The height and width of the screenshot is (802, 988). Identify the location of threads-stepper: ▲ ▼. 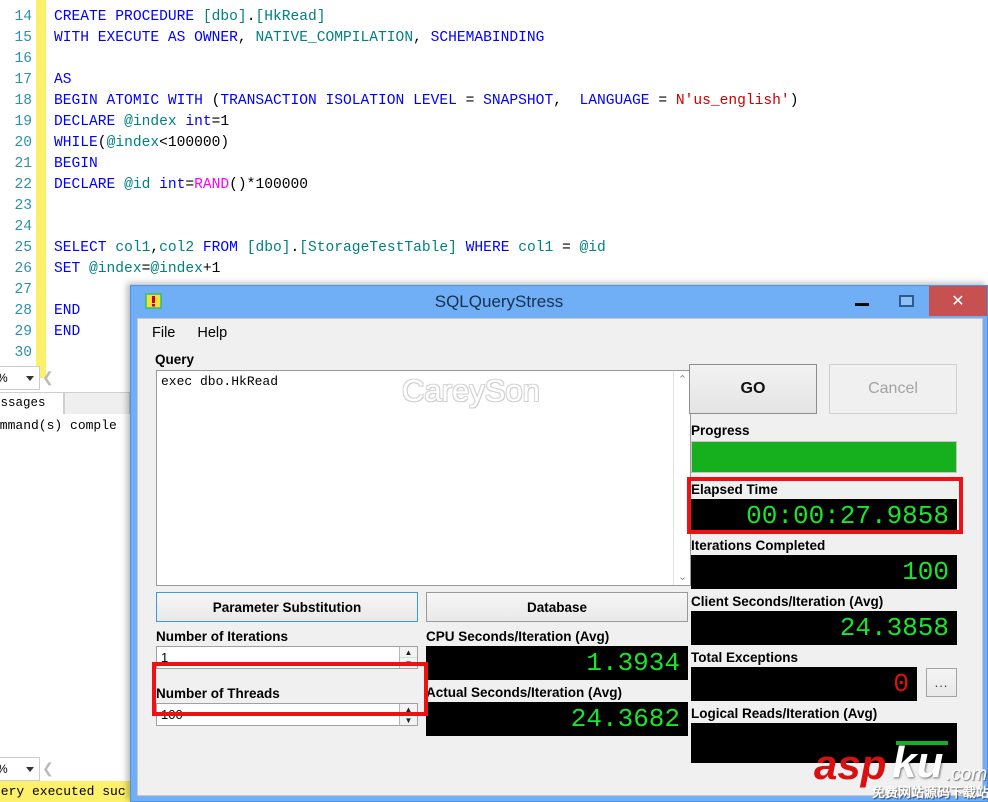
(408, 714).